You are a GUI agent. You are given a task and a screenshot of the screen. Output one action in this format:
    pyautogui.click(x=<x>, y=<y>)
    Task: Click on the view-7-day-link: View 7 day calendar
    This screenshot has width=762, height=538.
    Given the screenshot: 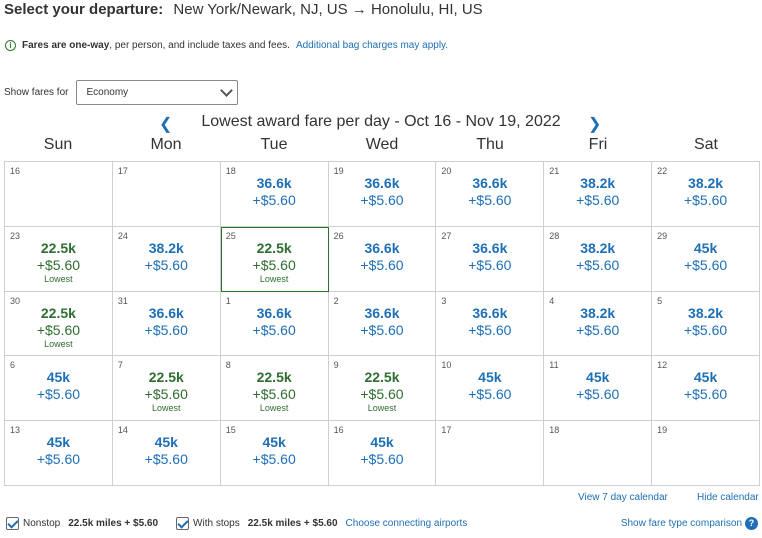 What is the action you would take?
    pyautogui.click(x=623, y=497)
    